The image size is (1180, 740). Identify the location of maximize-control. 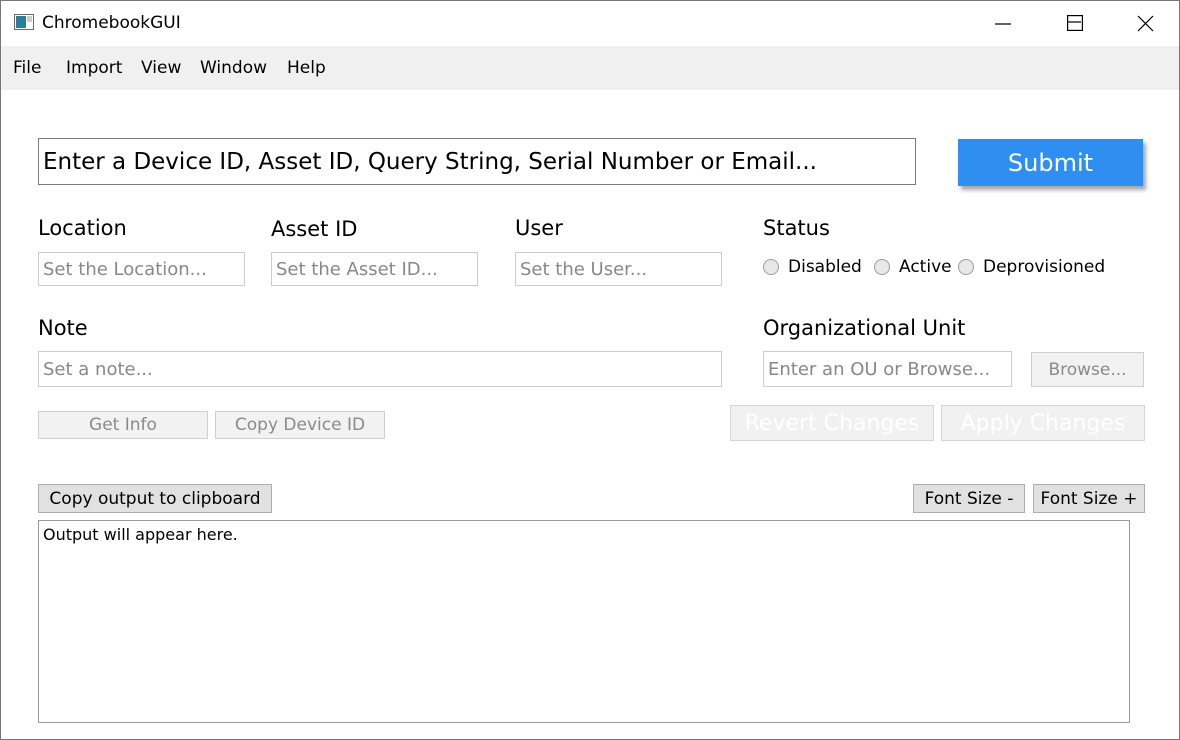
(1075, 25).